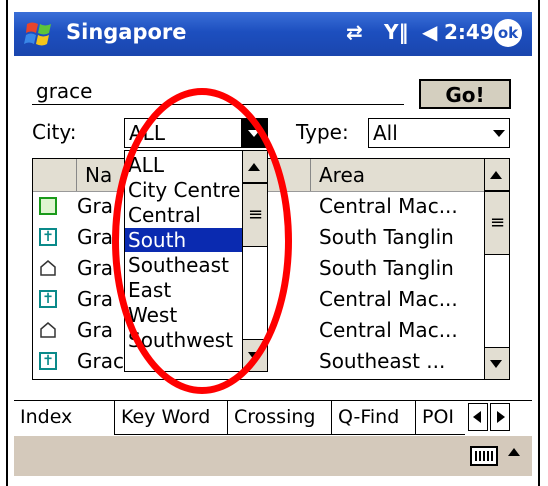 The width and height of the screenshot is (548, 486). What do you see at coordinates (396, 32) in the screenshot?
I see `signal-strength-icon: Y‖` at bounding box center [396, 32].